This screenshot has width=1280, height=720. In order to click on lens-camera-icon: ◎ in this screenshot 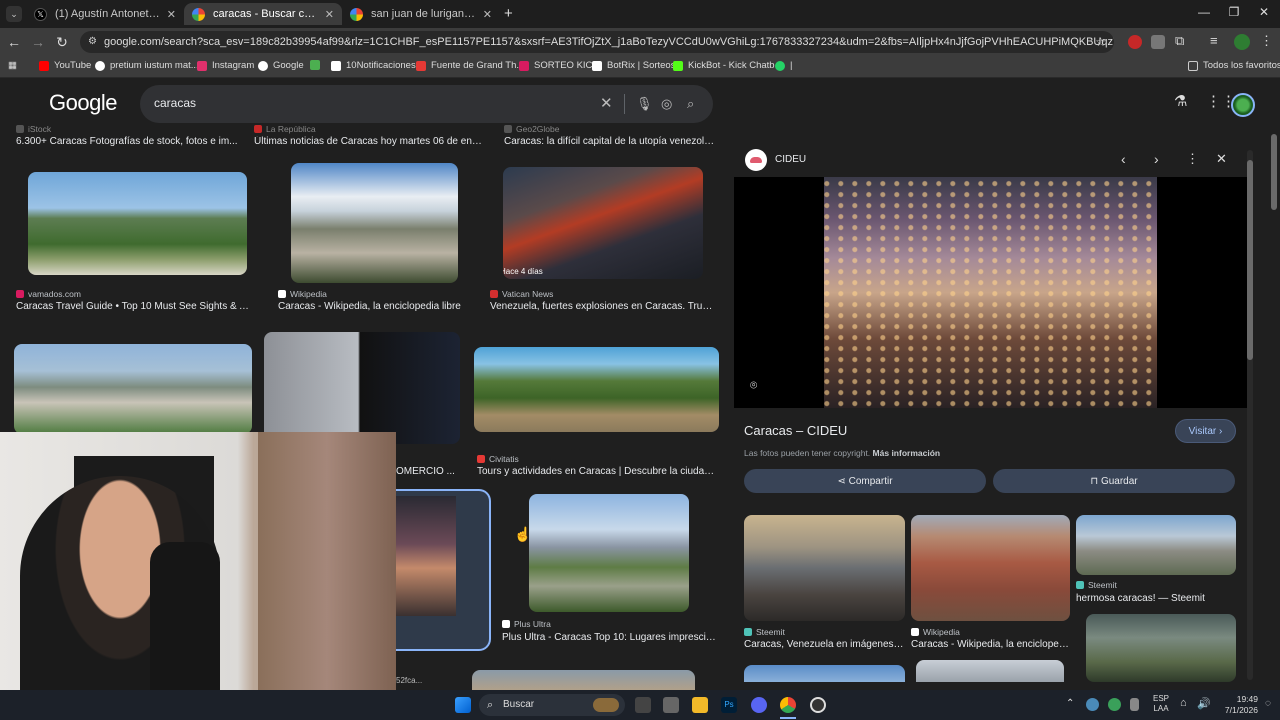, I will do `click(666, 104)`.